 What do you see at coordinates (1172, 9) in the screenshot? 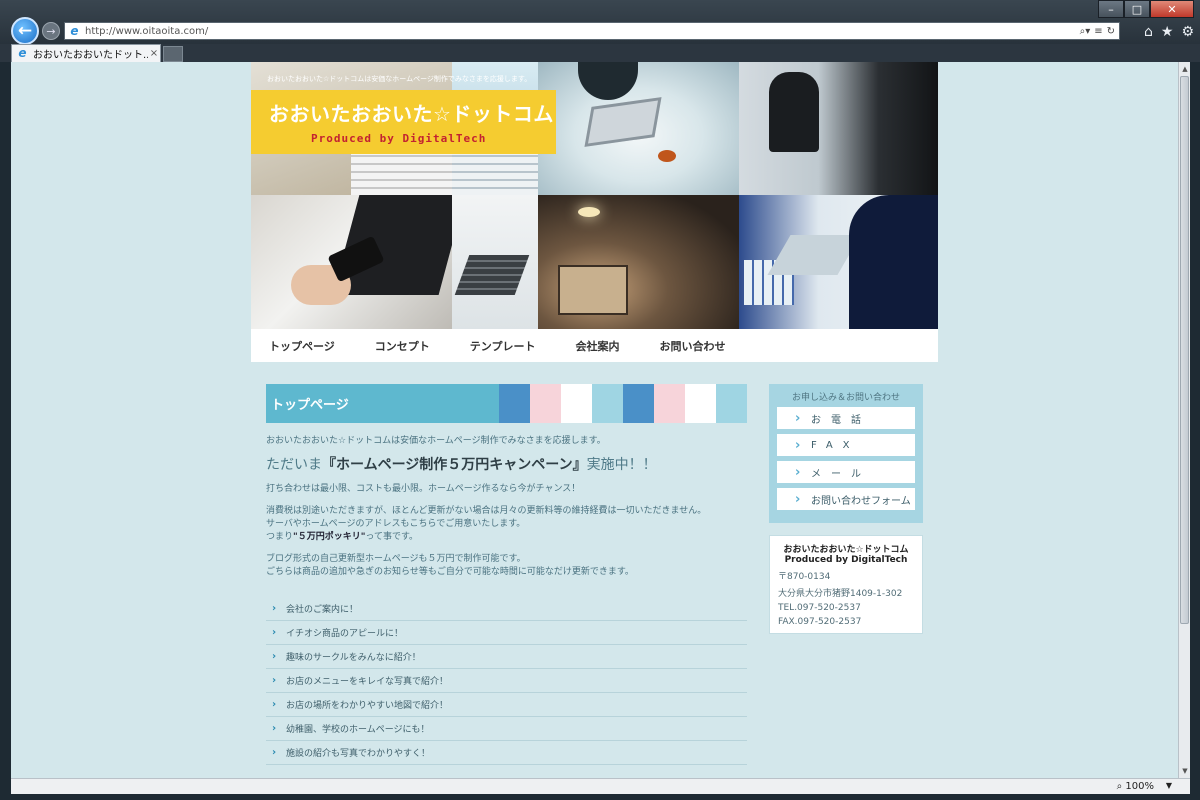
I see `close-button: ✕` at bounding box center [1172, 9].